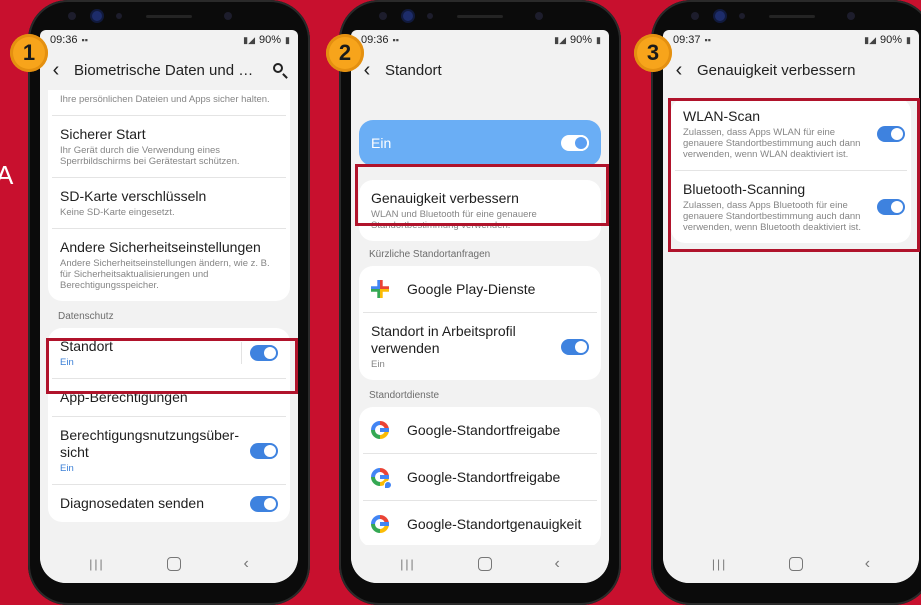 The image size is (921, 605). What do you see at coordinates (264, 503) in the screenshot?
I see `diagnostics-toggle` at bounding box center [264, 503].